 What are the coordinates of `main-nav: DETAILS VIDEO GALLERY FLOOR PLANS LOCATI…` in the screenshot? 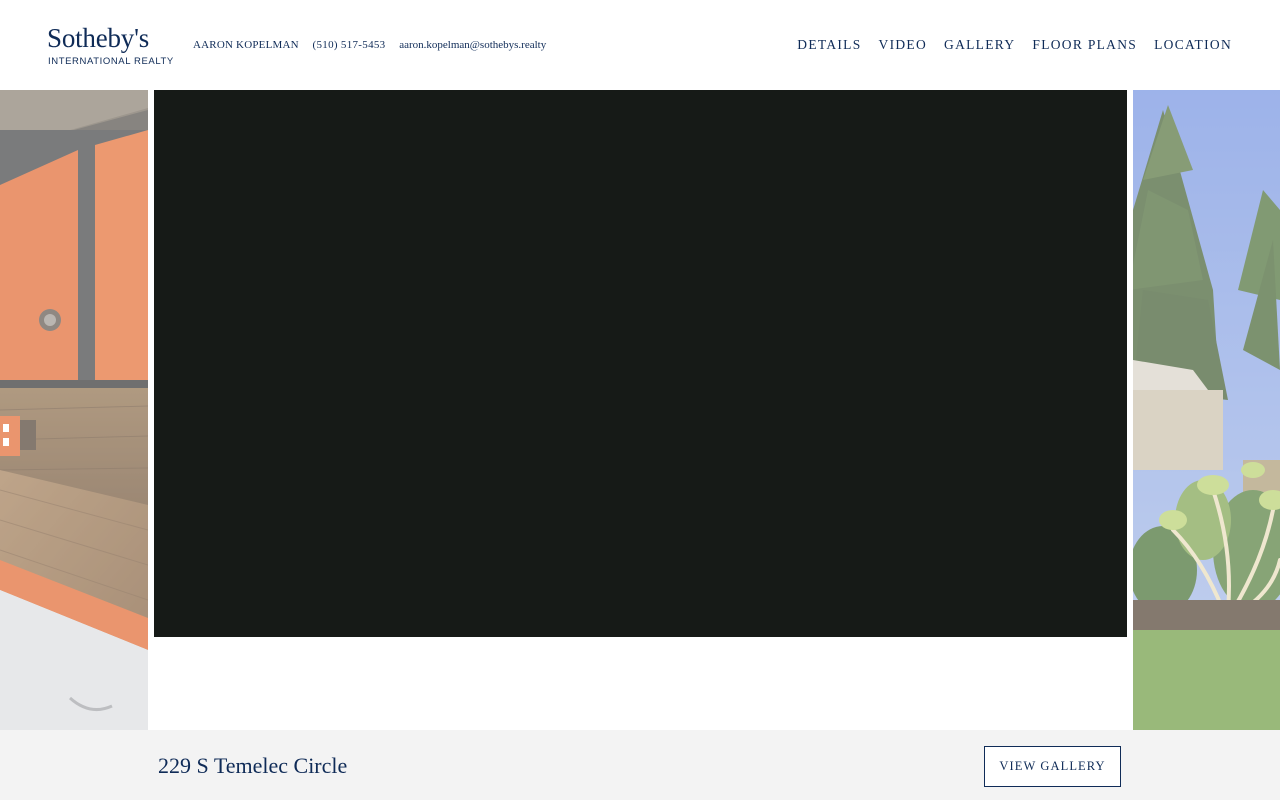 It's located at (1014, 45).